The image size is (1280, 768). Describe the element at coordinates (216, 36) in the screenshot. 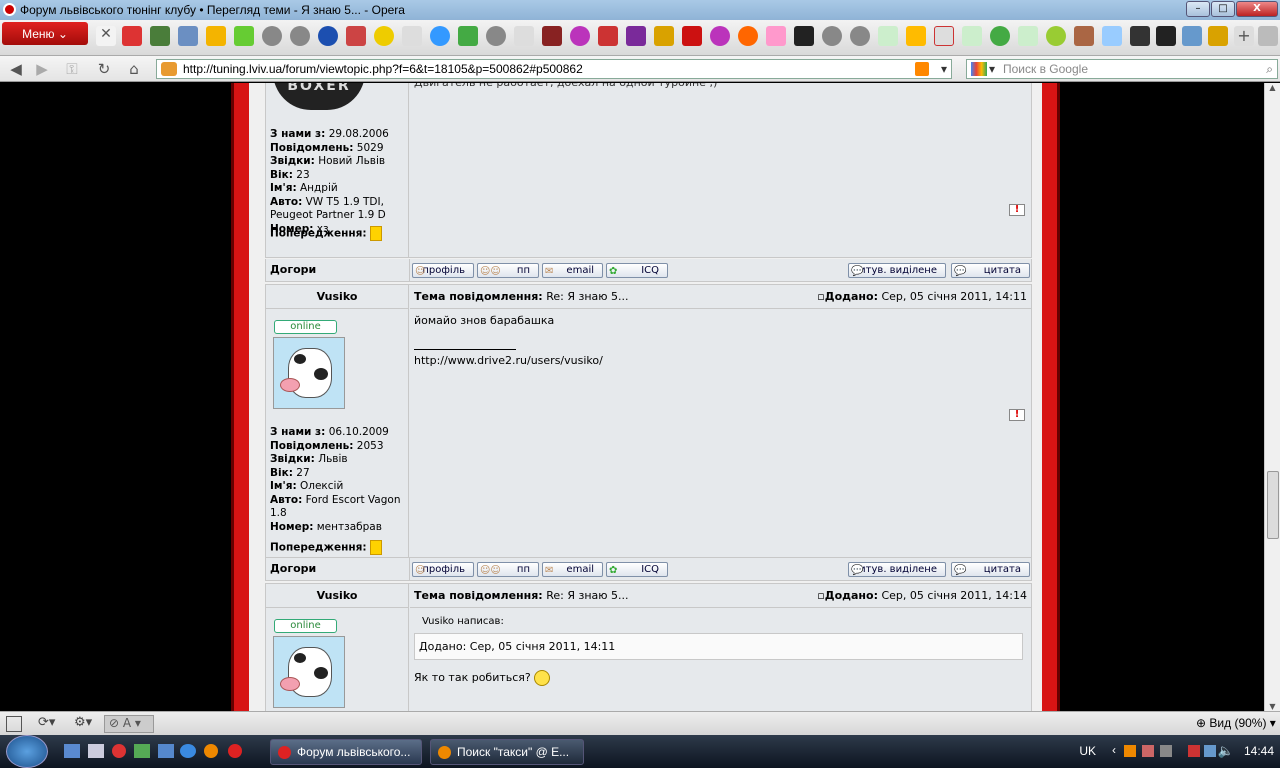

I see `bookmark-onet-icon` at that location.